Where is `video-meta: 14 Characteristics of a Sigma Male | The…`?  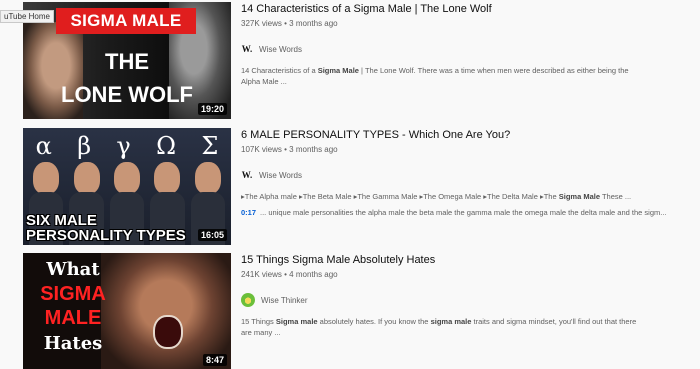 video-meta: 14 Characteristics of a Sigma Male | The… is located at coordinates (461, 44).